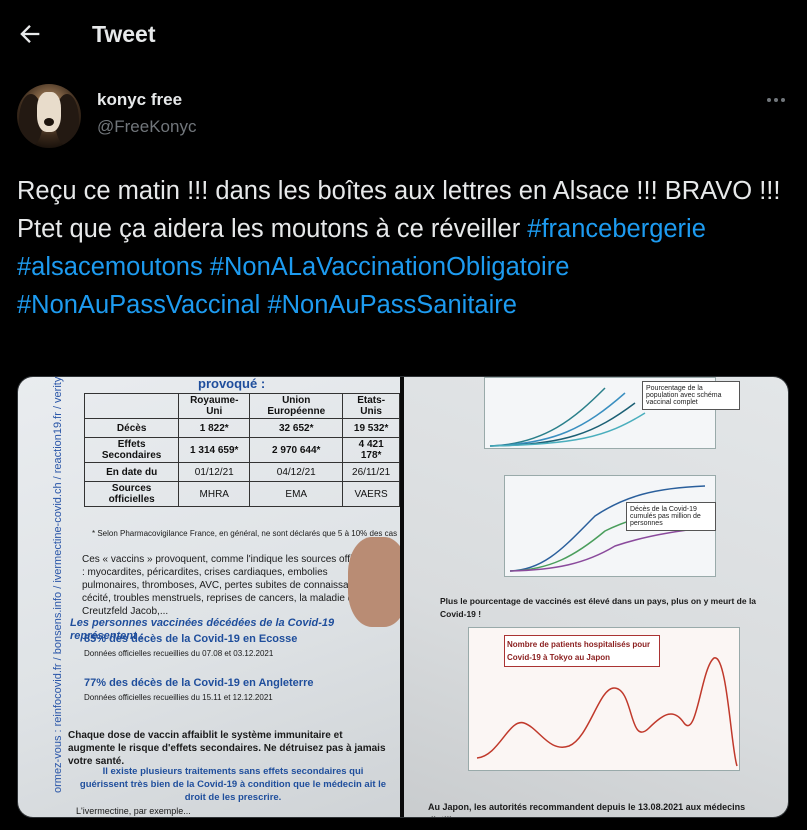 The height and width of the screenshot is (830, 807). What do you see at coordinates (131, 472) in the screenshot?
I see `table-cell: En date du` at bounding box center [131, 472].